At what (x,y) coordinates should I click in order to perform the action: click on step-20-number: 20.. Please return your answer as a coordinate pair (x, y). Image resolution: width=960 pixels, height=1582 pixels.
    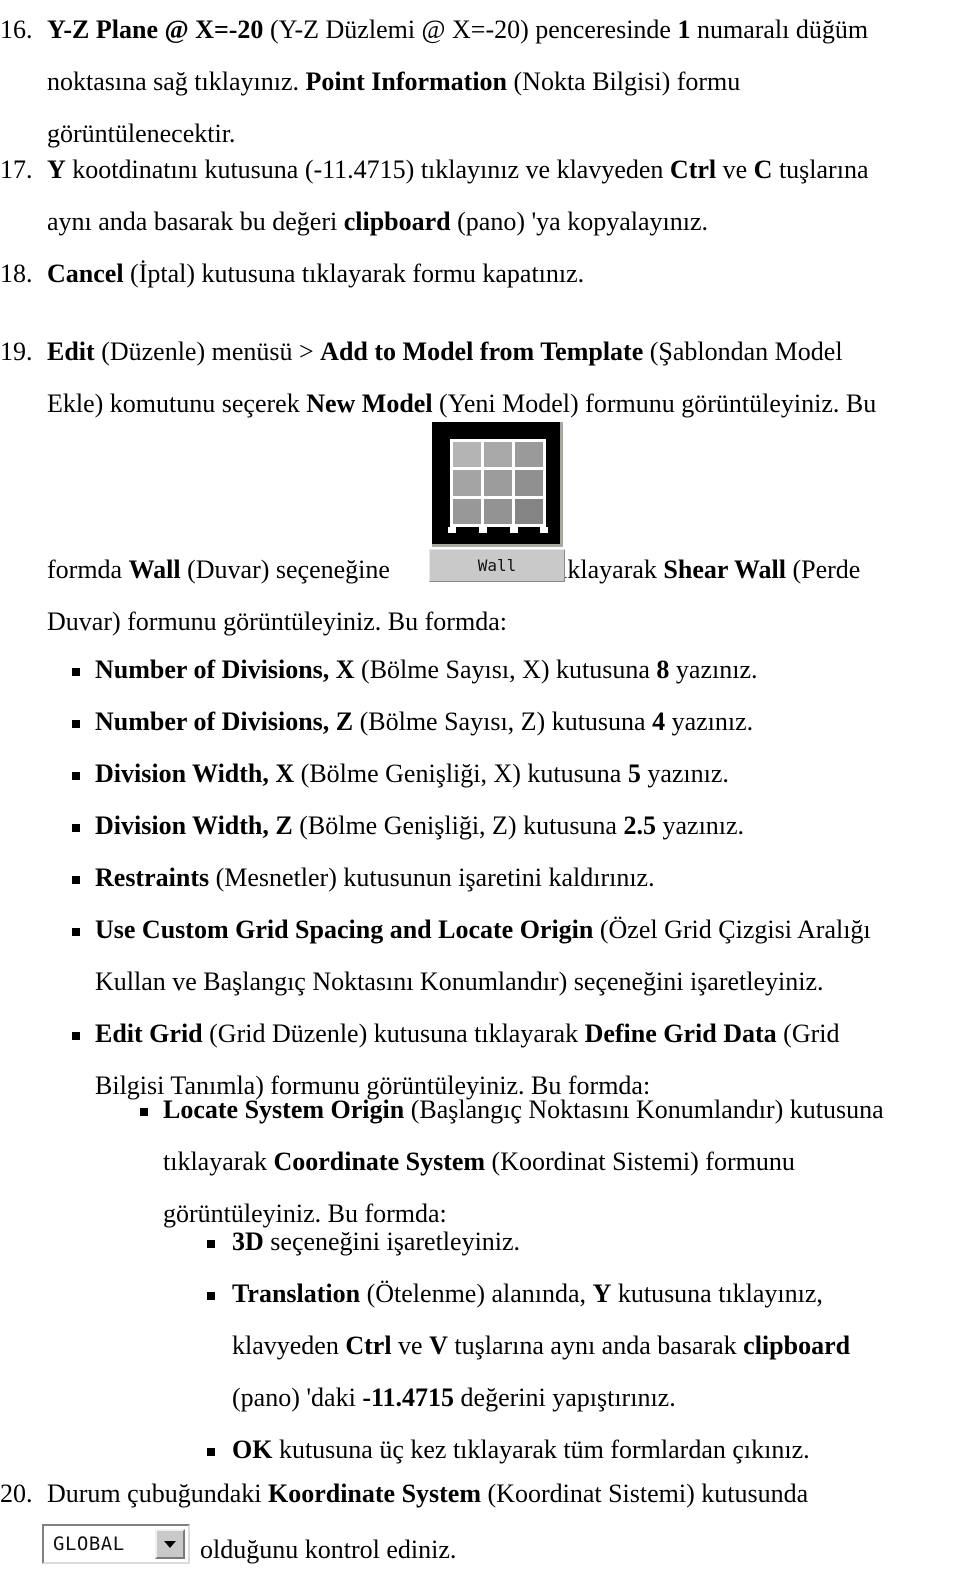
    Looking at the image, I should click on (16, 1493).